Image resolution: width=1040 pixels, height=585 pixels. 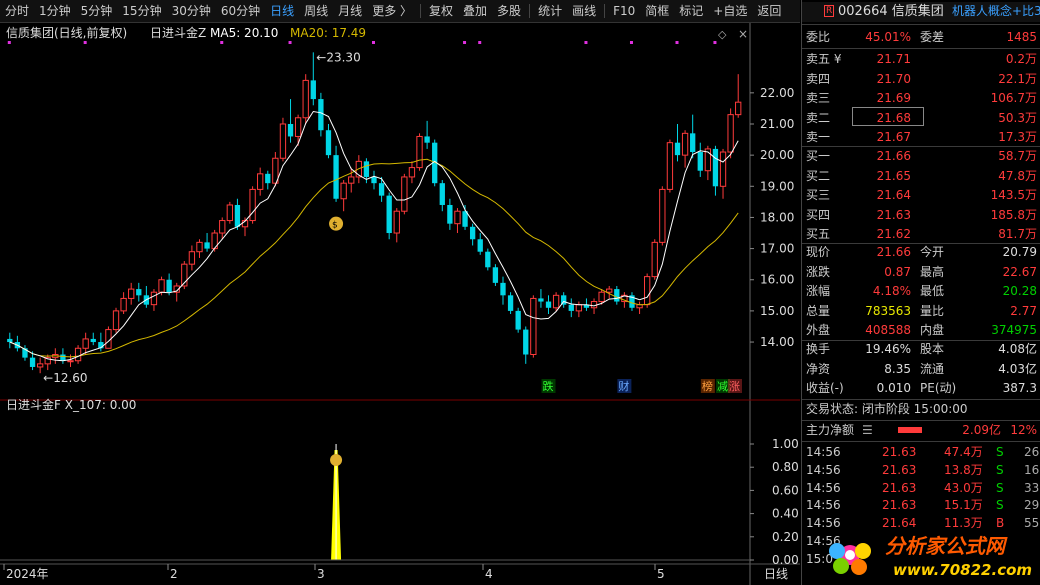 I want to click on toolbar-separator, so click(x=421, y=11).